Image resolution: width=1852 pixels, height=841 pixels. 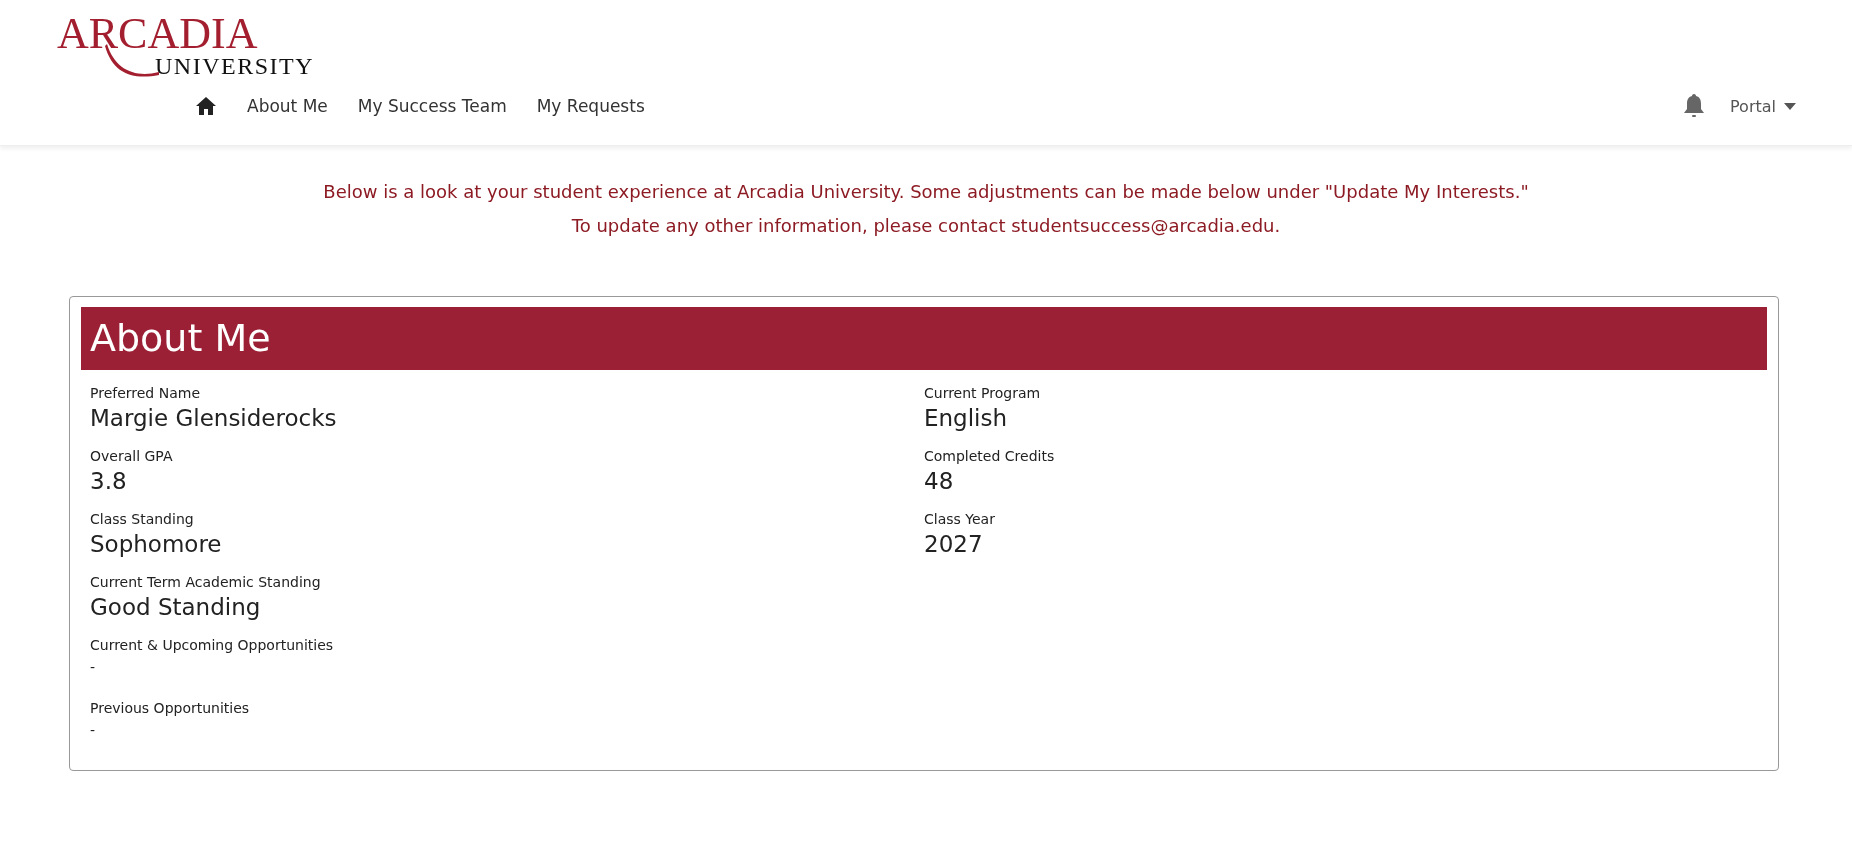 I want to click on home-icon, so click(x=206, y=106).